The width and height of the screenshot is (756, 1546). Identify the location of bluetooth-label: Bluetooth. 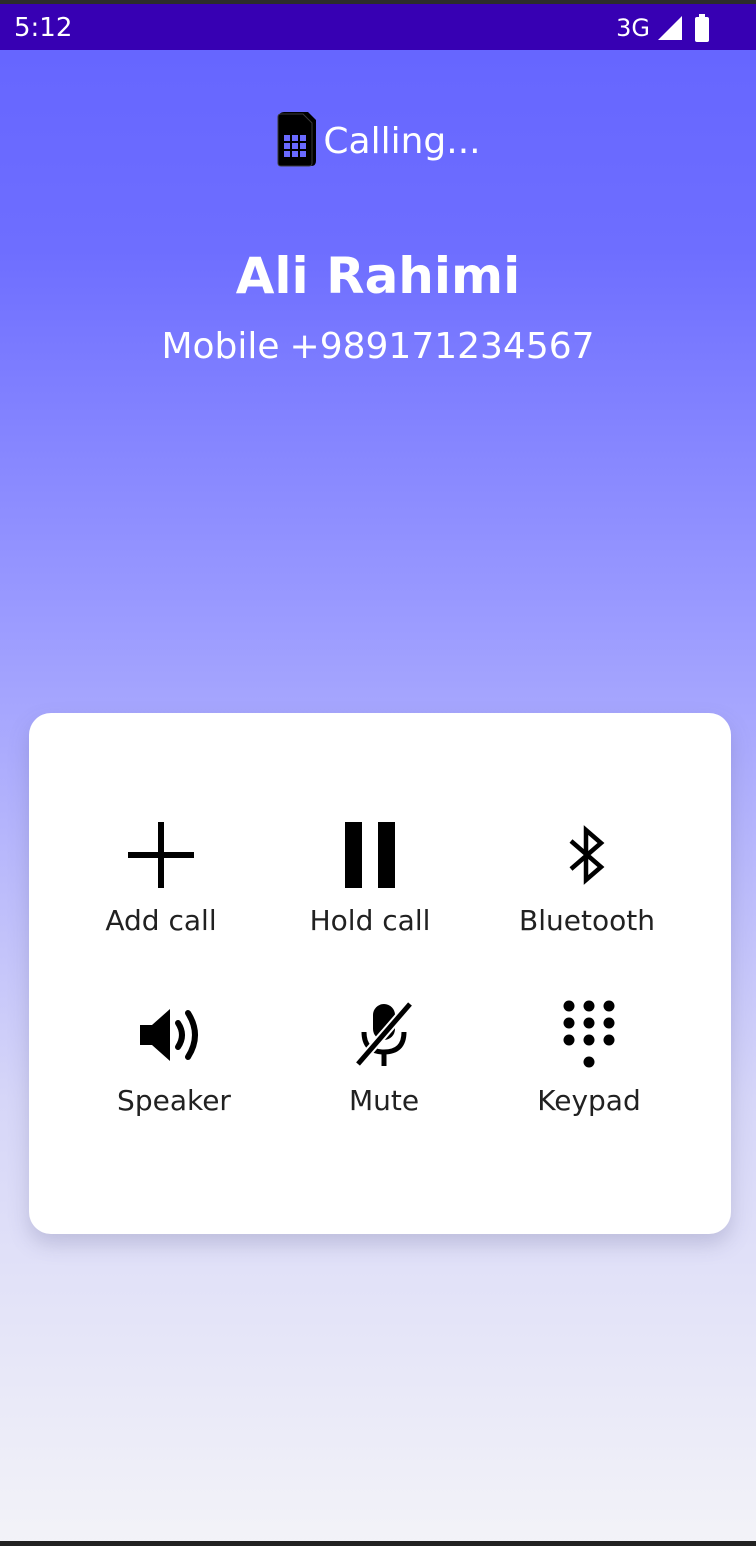
(587, 920).